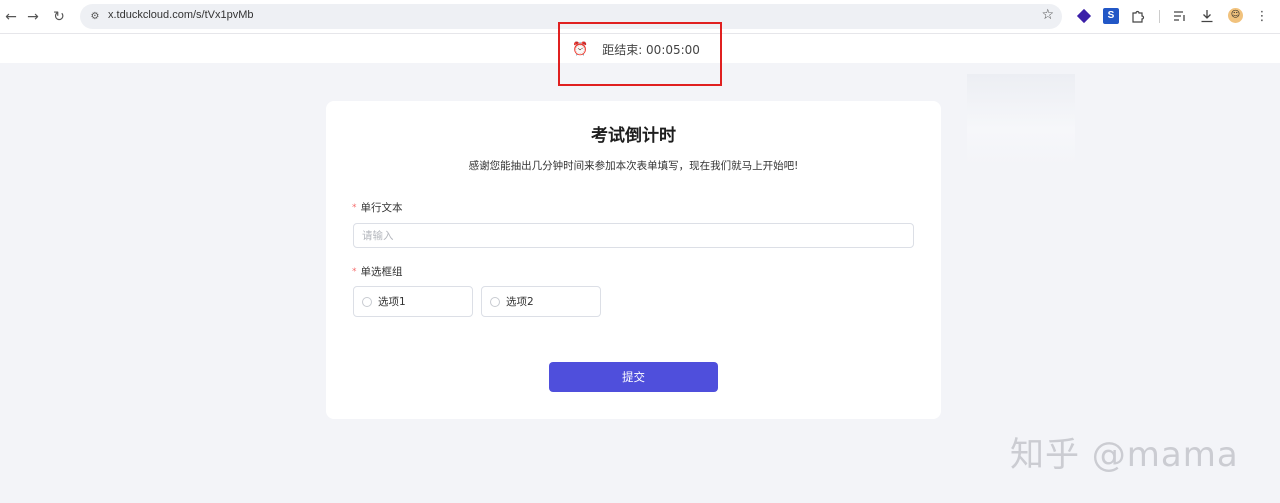 The image size is (1280, 503). I want to click on reading-list-icon, so click(1180, 16).